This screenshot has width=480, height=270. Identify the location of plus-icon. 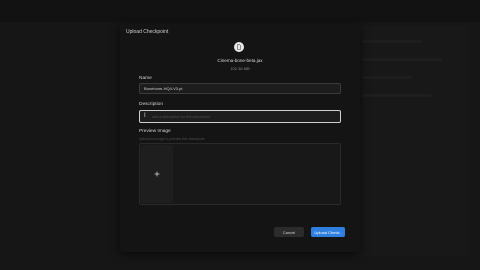
(157, 174).